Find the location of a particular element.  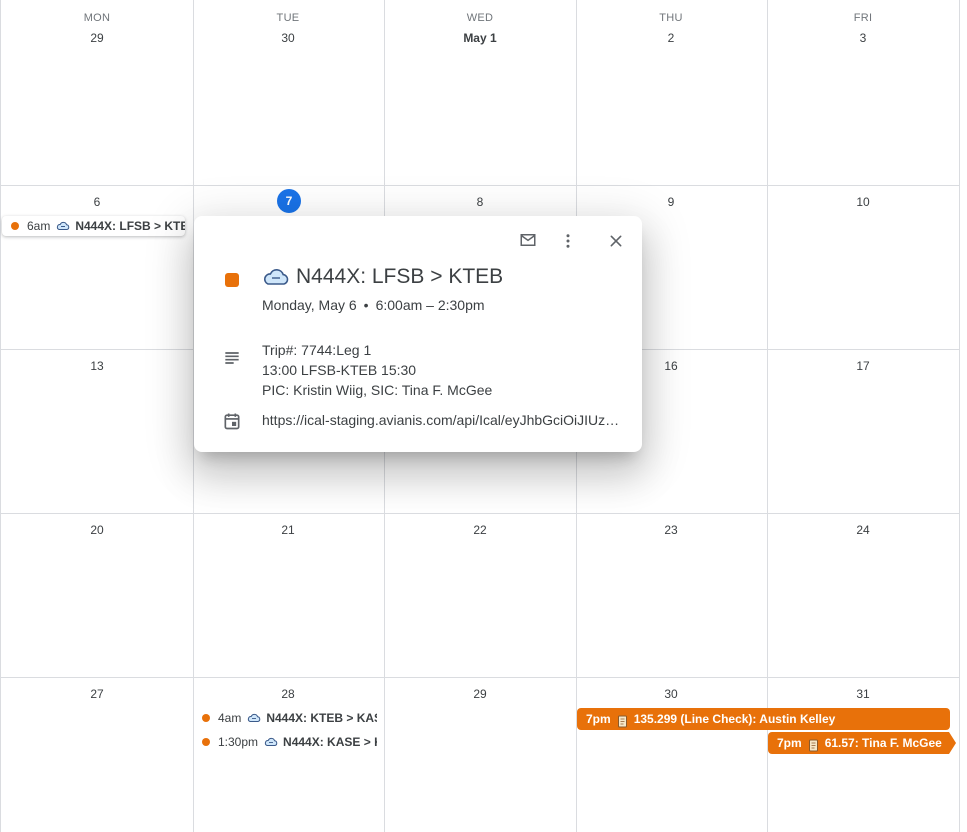

day-number: 13 is located at coordinates (97, 366).